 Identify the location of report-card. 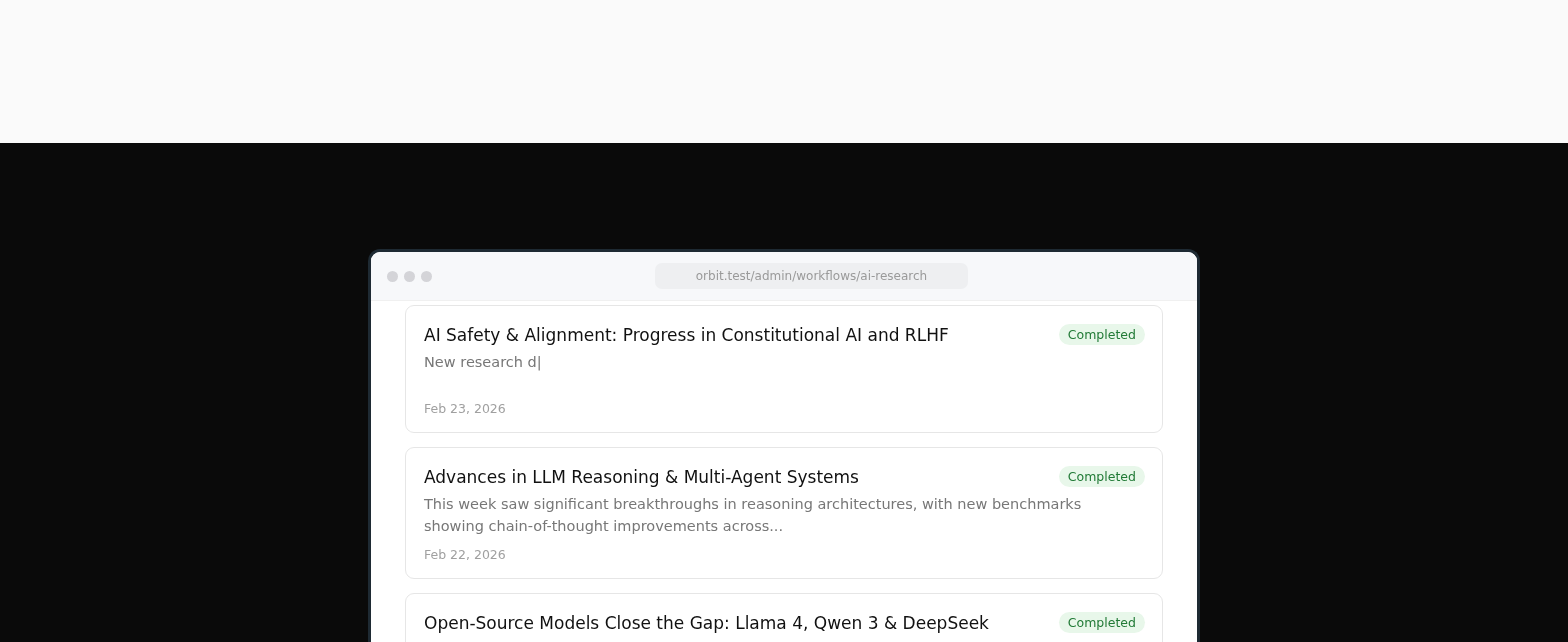
(784, 513).